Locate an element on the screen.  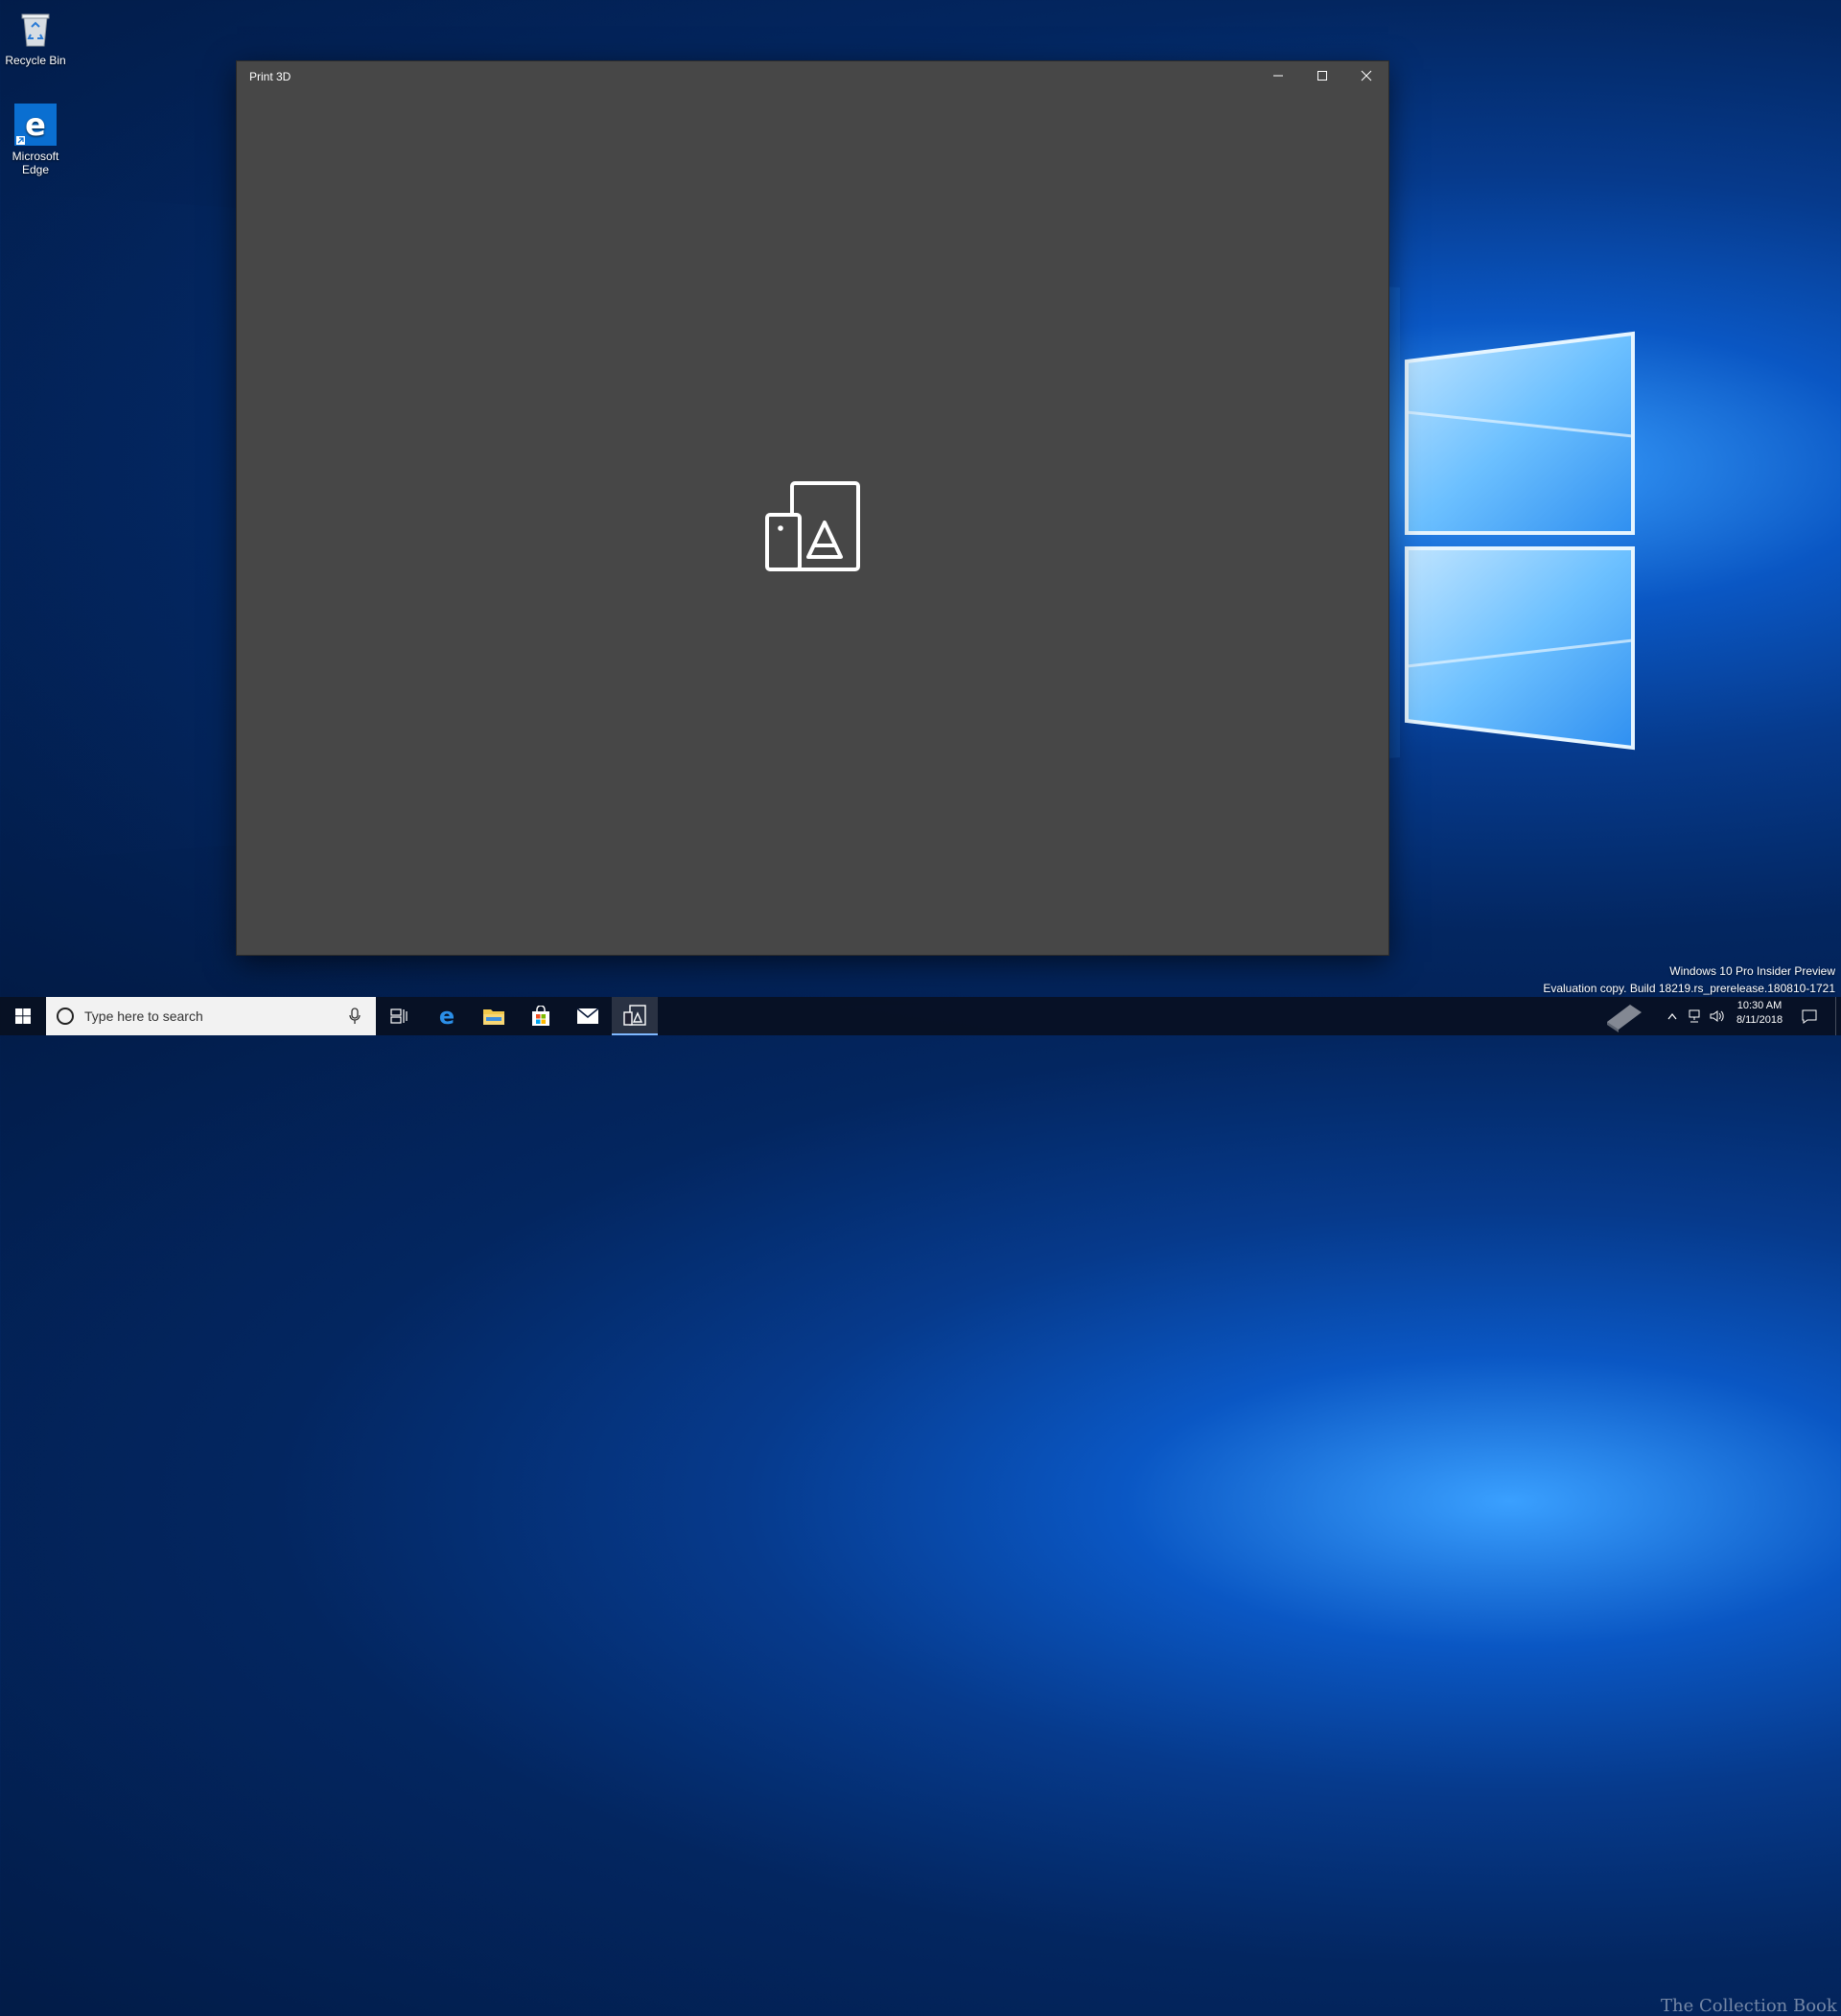
network-icon is located at coordinates (1694, 1016).